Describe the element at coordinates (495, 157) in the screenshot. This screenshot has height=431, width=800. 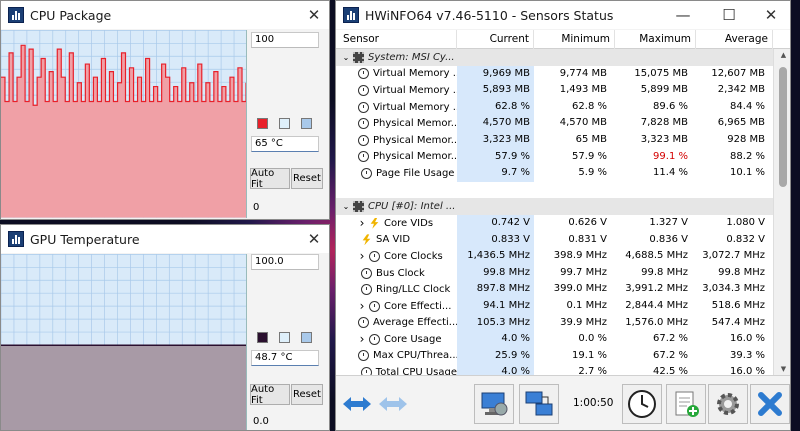
I see `current-value: 57.9 %` at that location.